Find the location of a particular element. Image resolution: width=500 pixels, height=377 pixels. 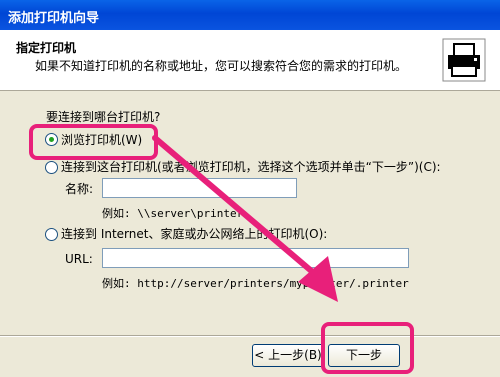

connect-this-printer-option: 连接到这台打印机(或者浏览打印机，选择这个选项并单击“下一步”)(C): is located at coordinates (251, 166).